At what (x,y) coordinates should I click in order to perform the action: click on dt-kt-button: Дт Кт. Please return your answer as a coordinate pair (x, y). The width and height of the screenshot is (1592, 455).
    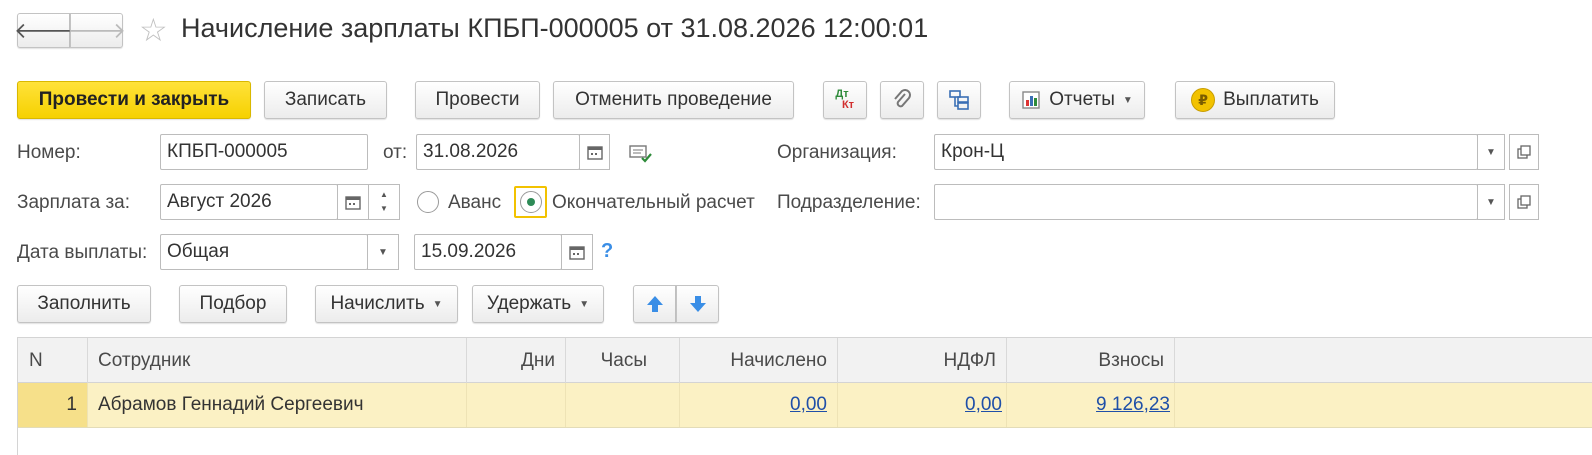
    Looking at the image, I should click on (845, 100).